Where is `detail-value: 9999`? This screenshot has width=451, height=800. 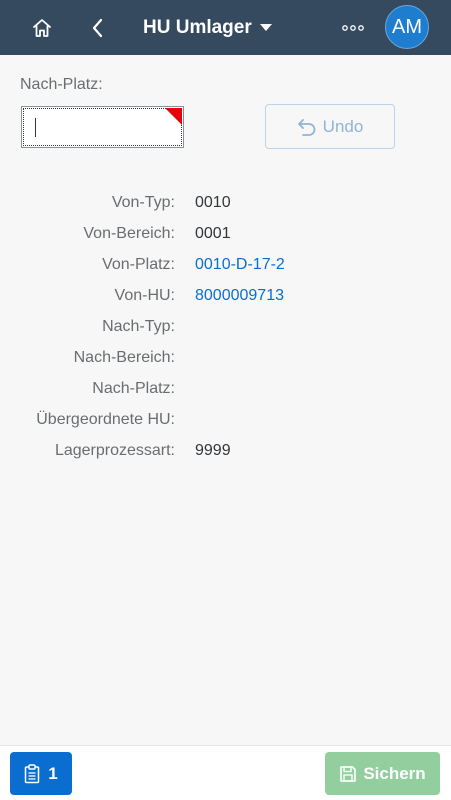 detail-value: 9999 is located at coordinates (213, 450).